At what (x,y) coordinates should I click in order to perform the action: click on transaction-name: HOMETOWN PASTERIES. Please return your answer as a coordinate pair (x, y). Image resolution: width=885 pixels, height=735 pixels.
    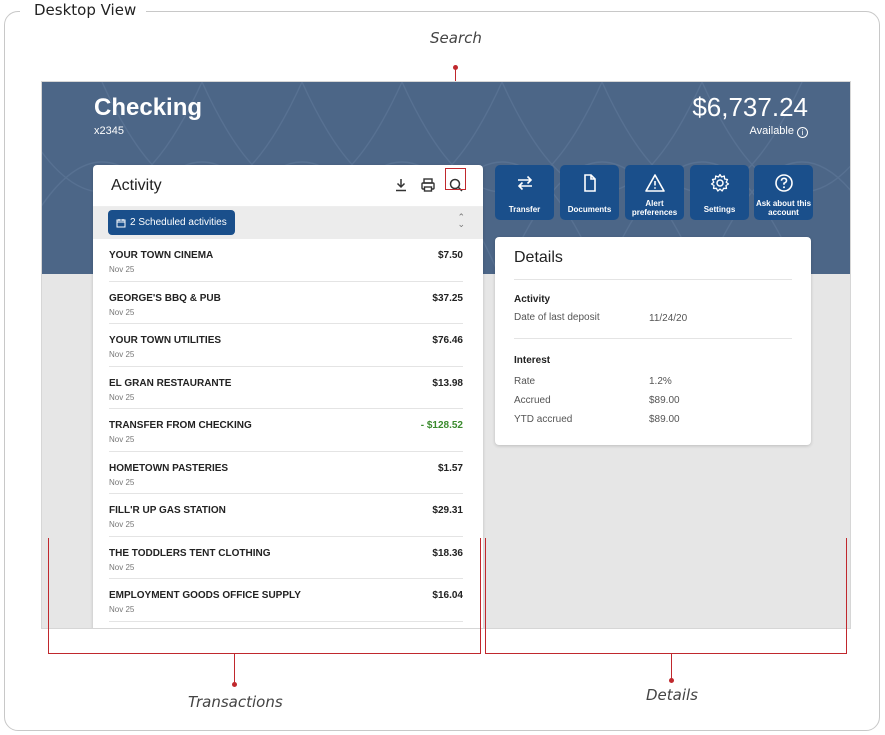
    Looking at the image, I should click on (169, 468).